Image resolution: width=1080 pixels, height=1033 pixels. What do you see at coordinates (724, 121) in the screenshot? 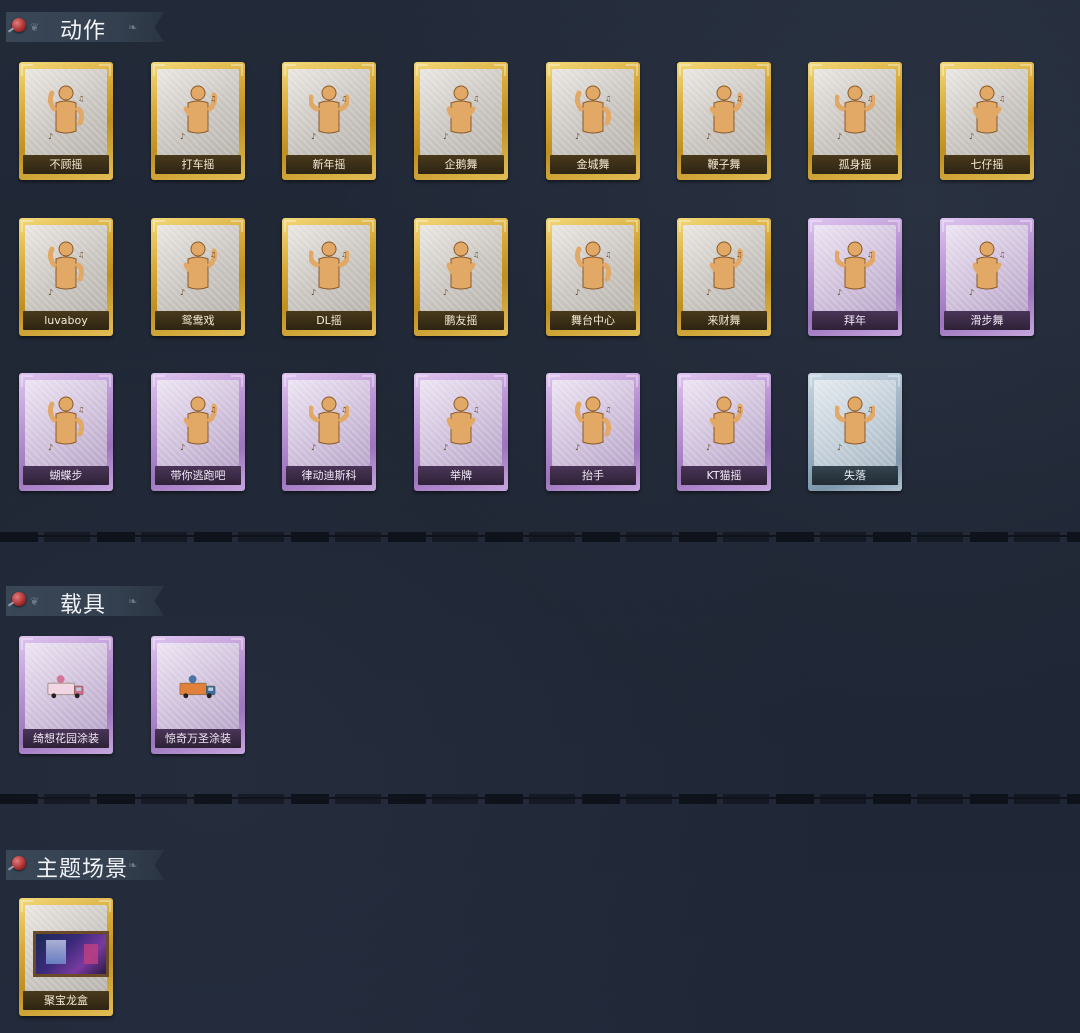
I see `emote-card: ♪ ♫ 鞭子舞` at bounding box center [724, 121].